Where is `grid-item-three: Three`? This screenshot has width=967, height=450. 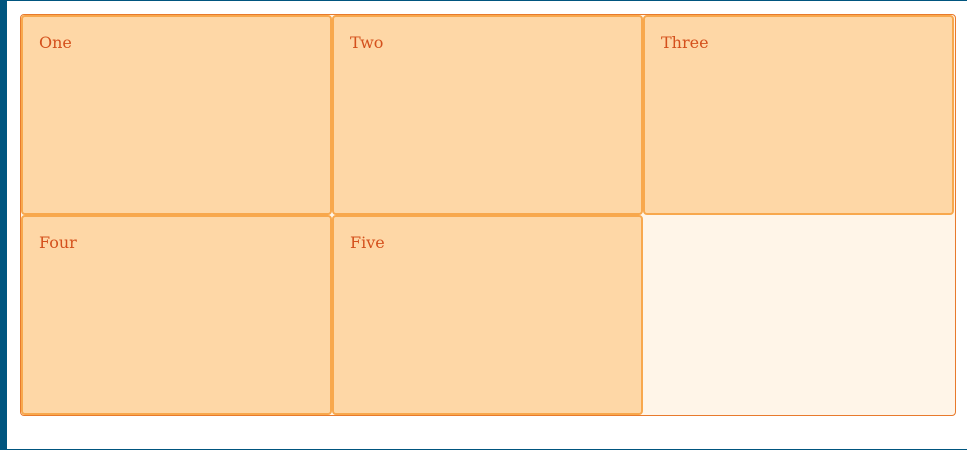
grid-item-three: Three is located at coordinates (798, 115).